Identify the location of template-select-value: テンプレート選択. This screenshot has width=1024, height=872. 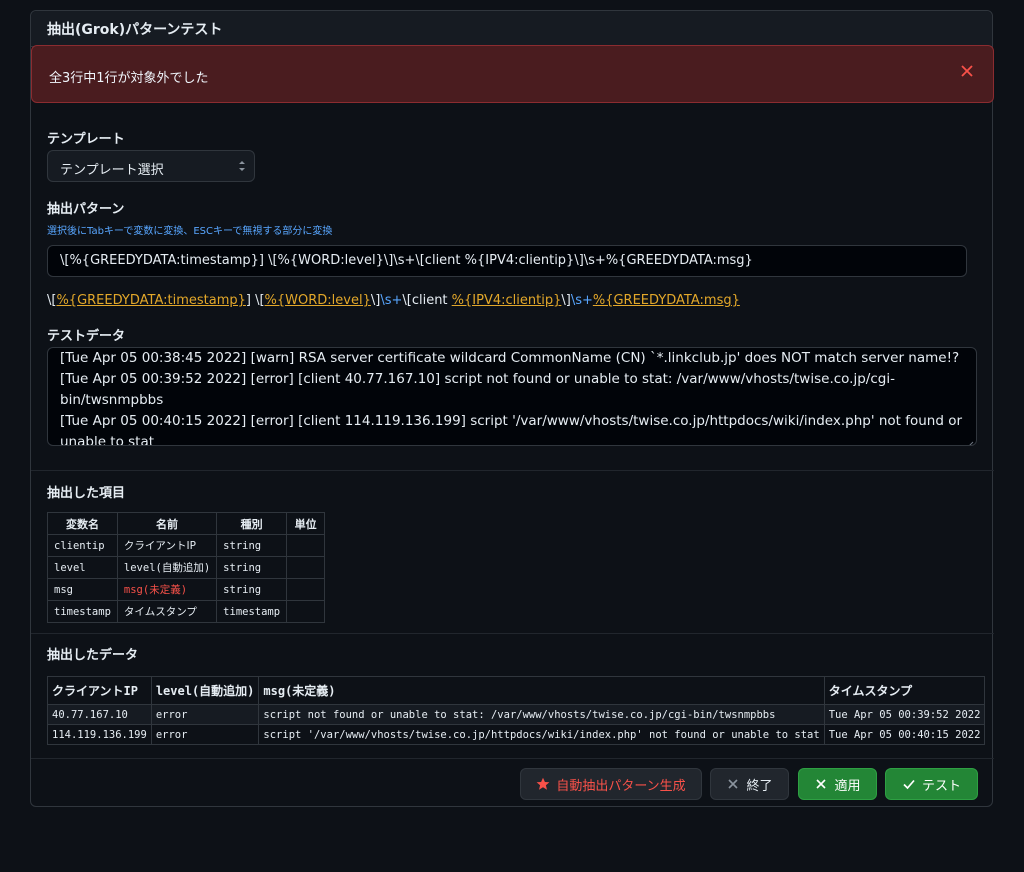
(112, 170).